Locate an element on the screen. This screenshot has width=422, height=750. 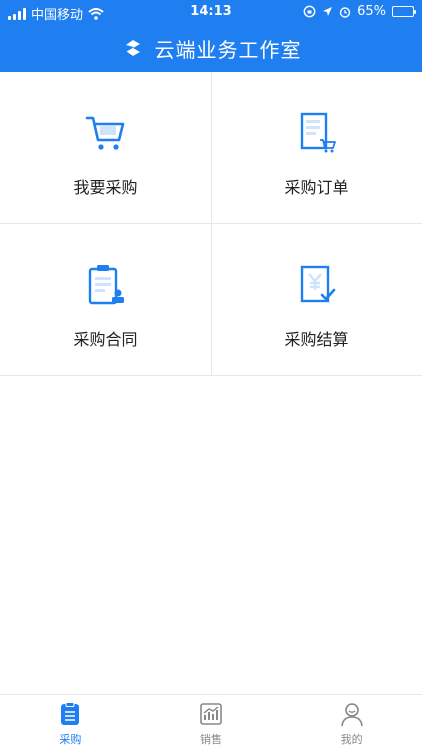
menu-item-orders: 采购订单 is located at coordinates (316, 148).